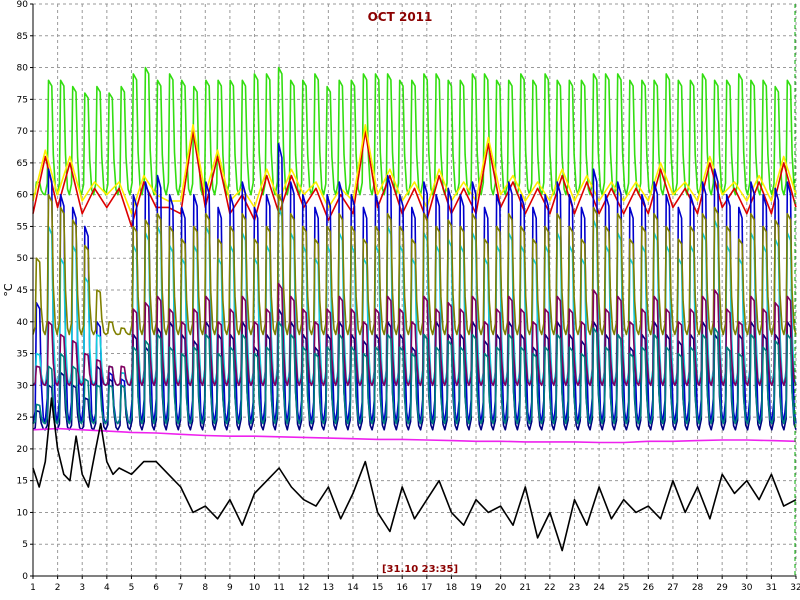 Image resolution: width=800 pixels, height=600 pixels. What do you see at coordinates (377, 588) in the screenshot?
I see `x-tick-label: 15` at bounding box center [377, 588].